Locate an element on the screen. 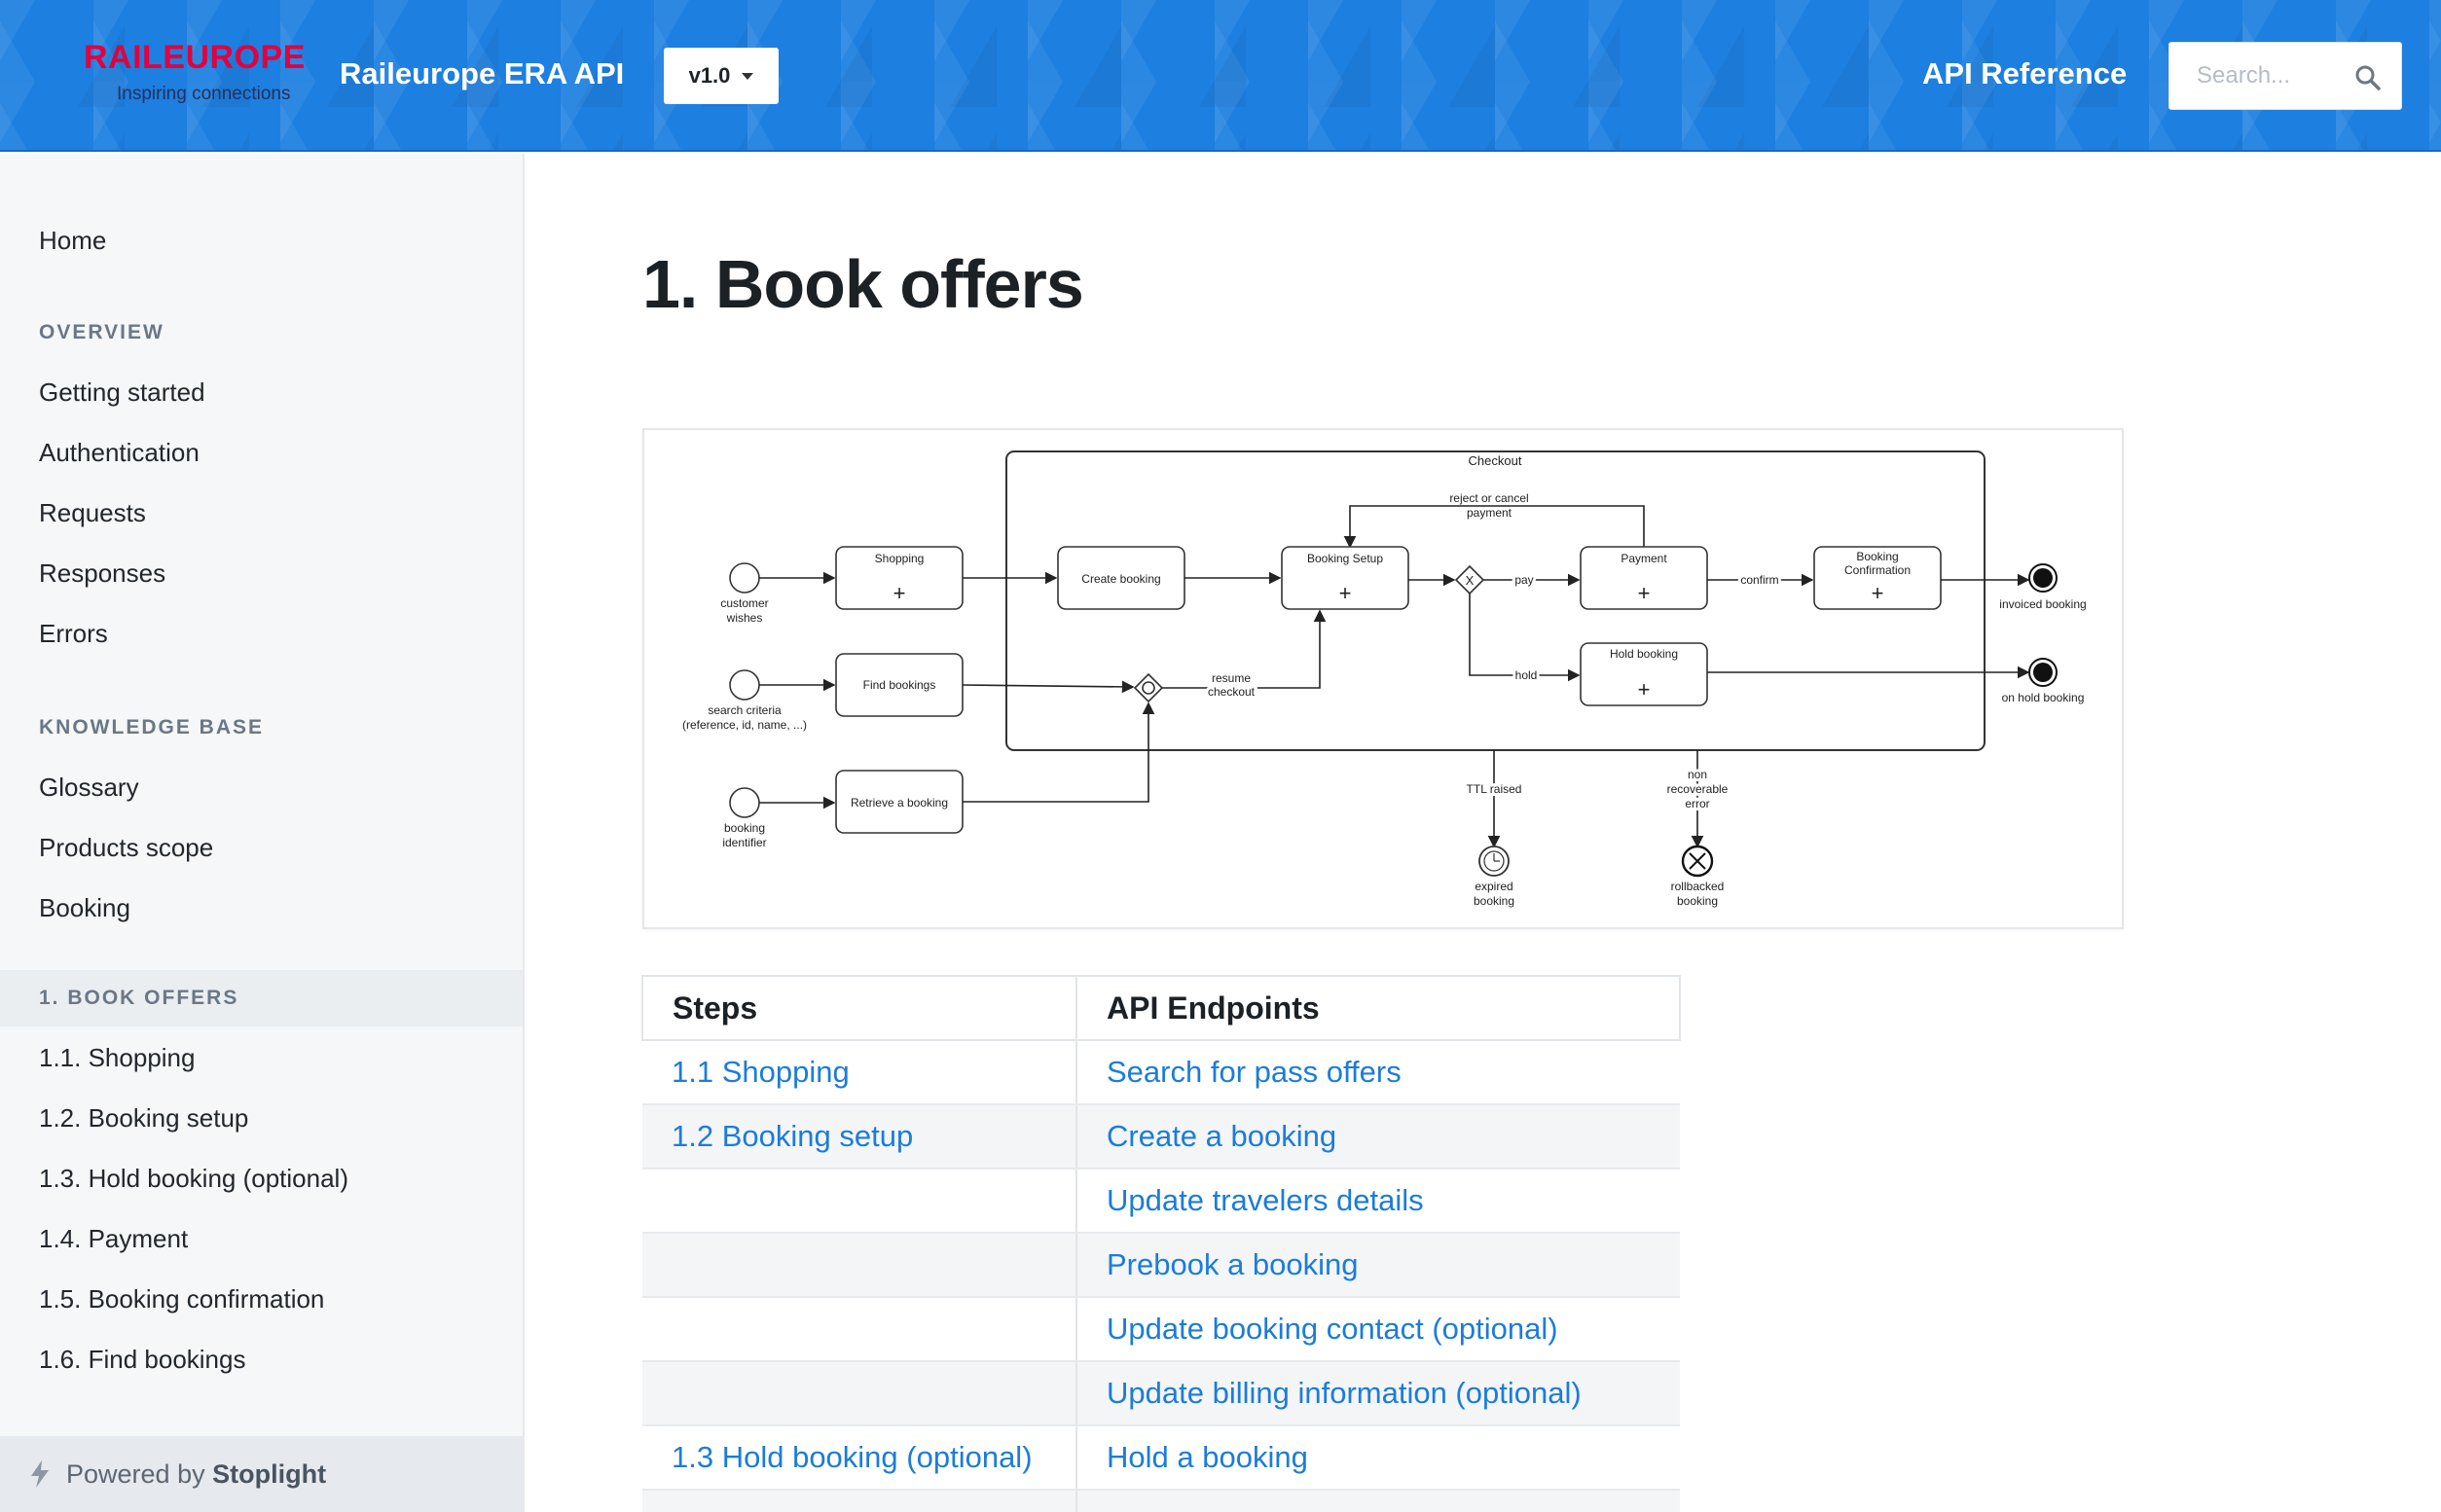  lightning-icon is located at coordinates (40, 1474).